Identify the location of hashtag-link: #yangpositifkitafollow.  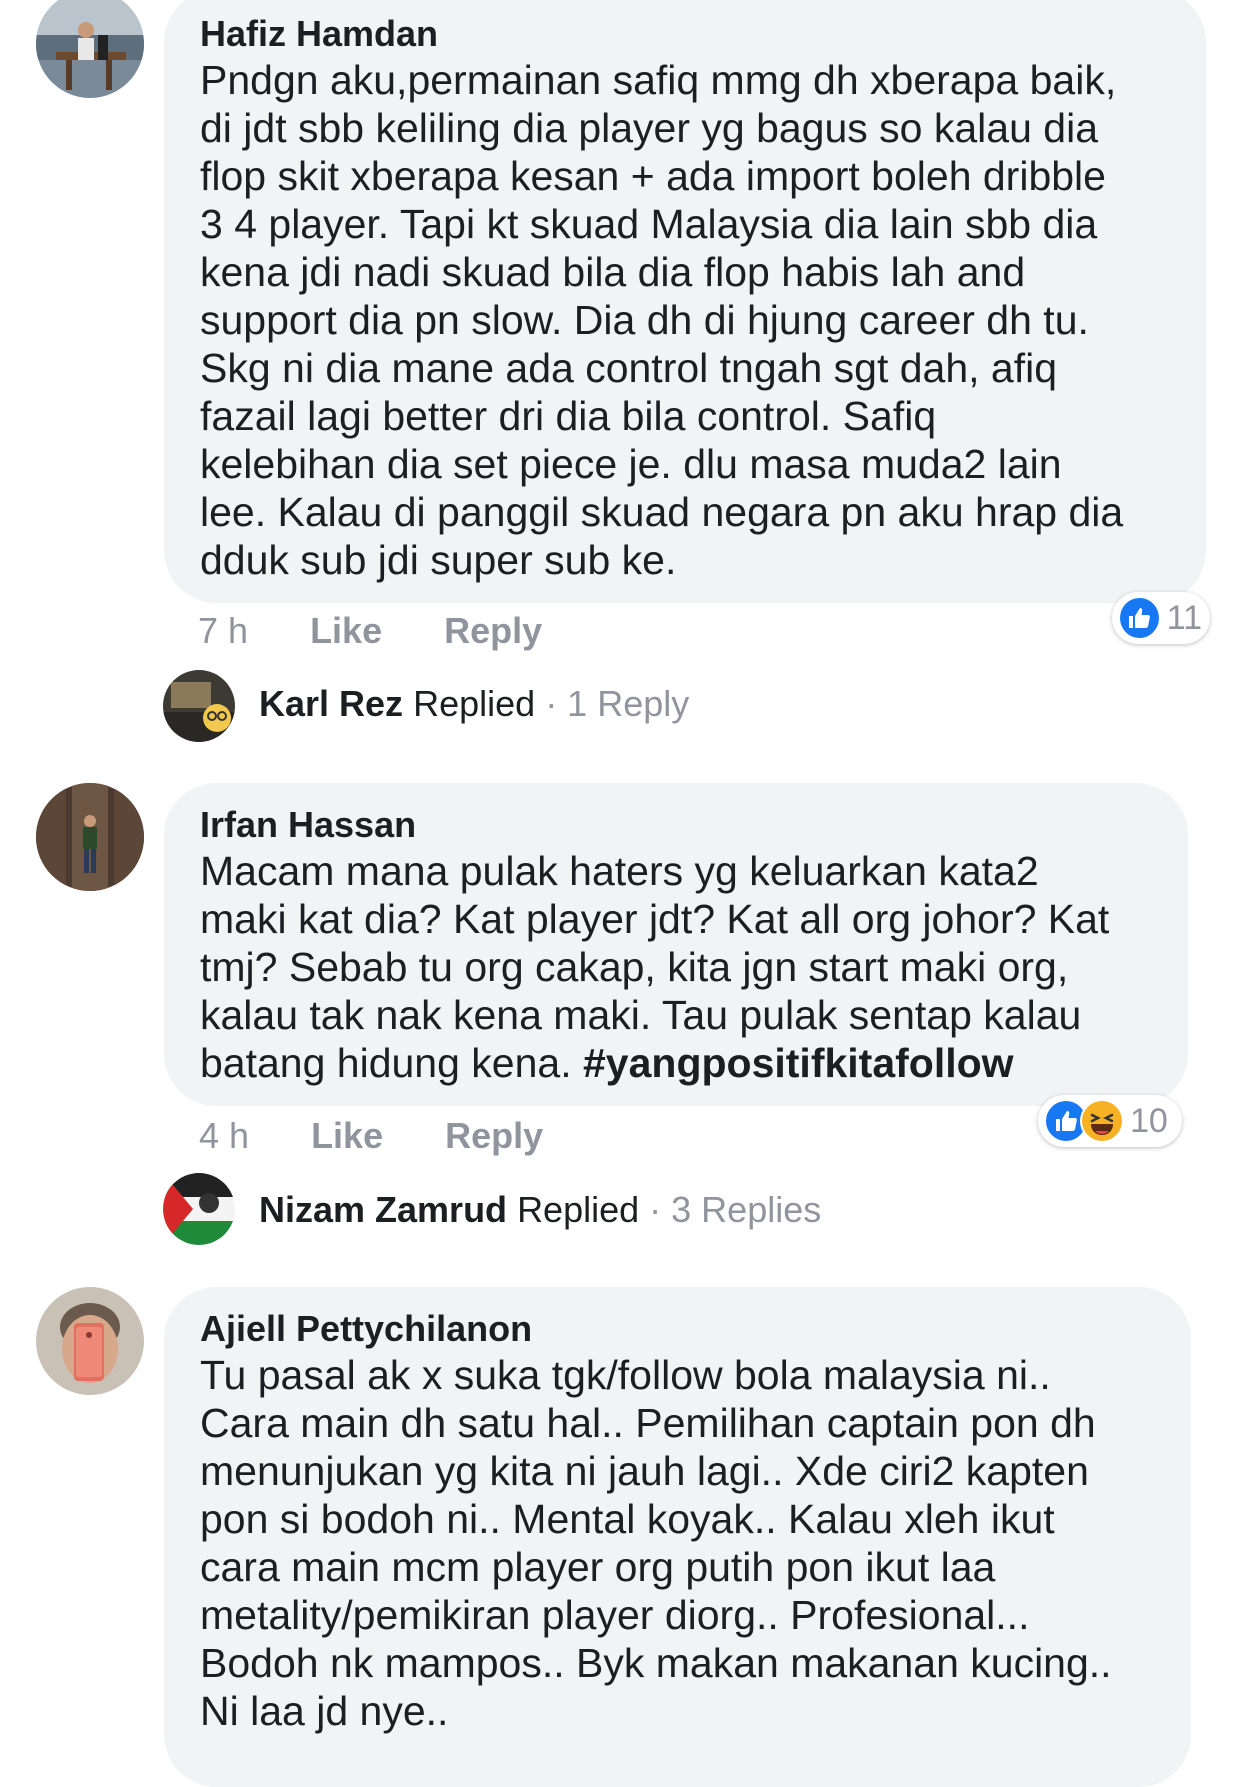
(798, 1063).